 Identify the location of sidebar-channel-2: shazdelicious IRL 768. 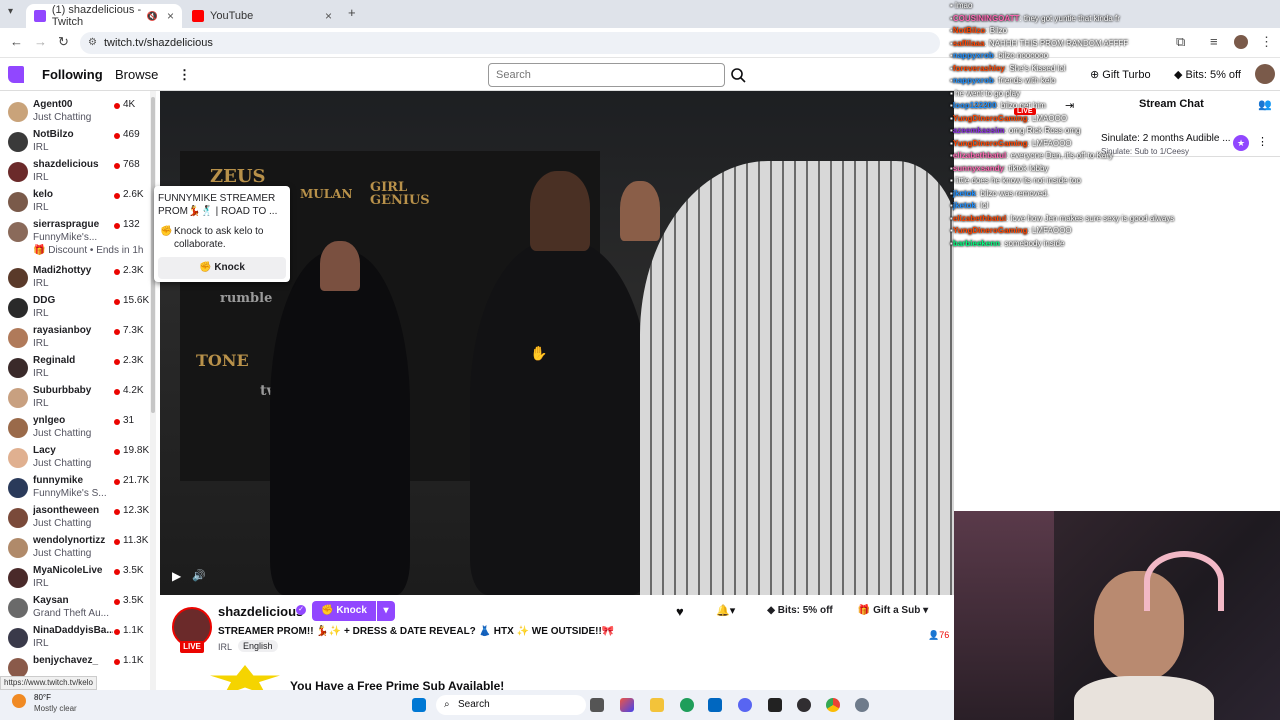
(75, 174).